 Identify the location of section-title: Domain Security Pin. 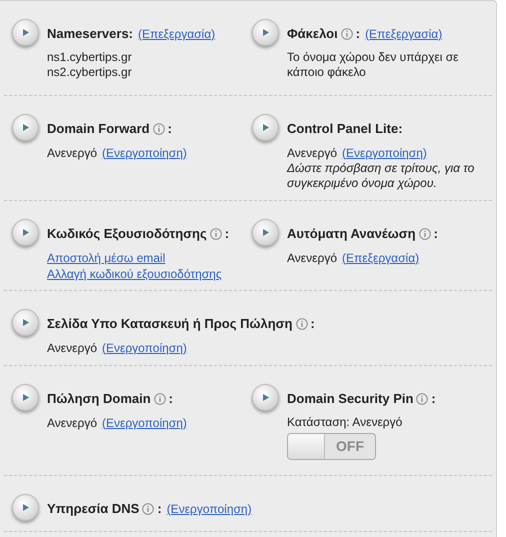
(350, 399).